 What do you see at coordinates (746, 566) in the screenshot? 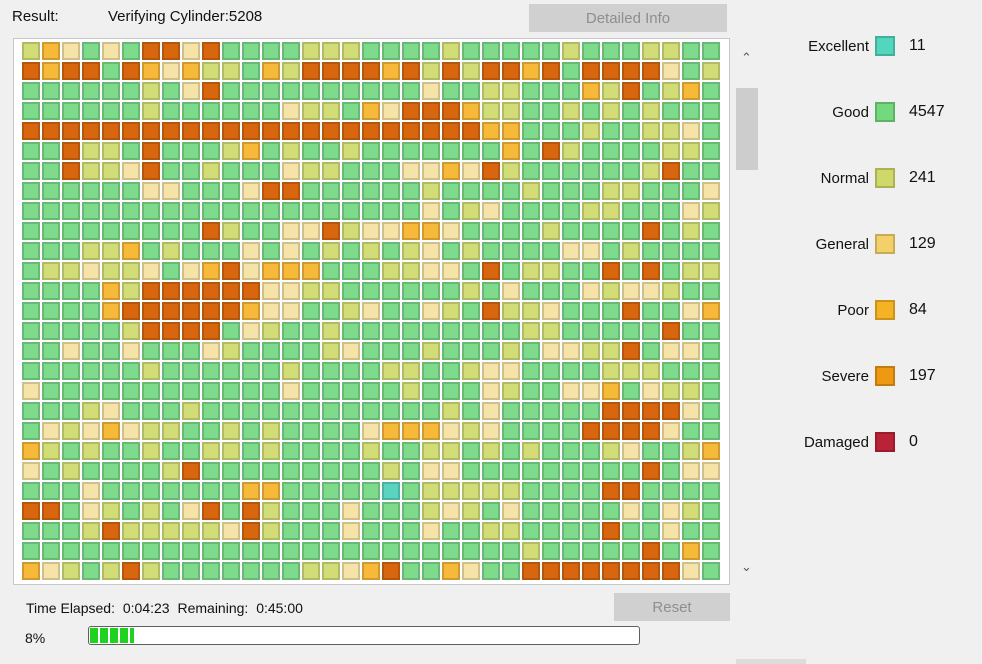
I see `chevron-down-icon: ⌄` at bounding box center [746, 566].